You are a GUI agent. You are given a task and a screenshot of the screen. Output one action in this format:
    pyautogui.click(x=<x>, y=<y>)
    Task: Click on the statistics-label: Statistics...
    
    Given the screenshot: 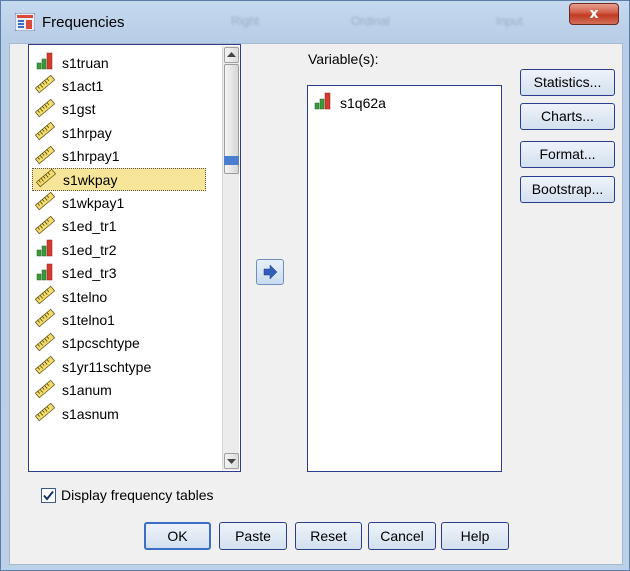 What is the action you would take?
    pyautogui.click(x=567, y=82)
    